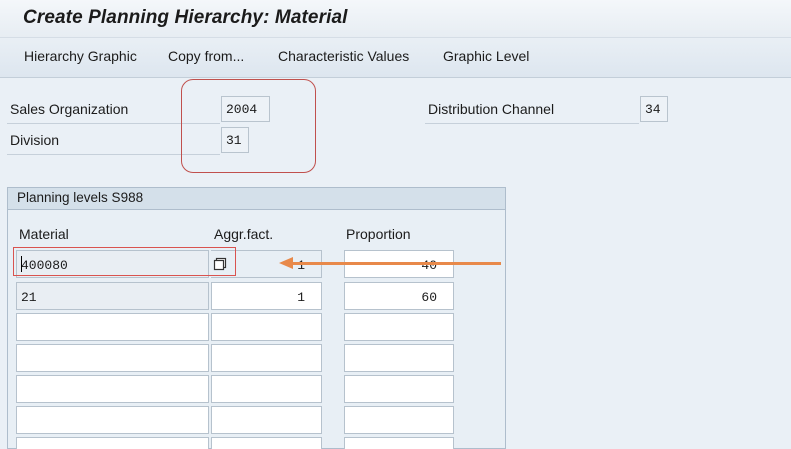  What do you see at coordinates (378, 234) in the screenshot?
I see `column-header-proportion: Proportion` at bounding box center [378, 234].